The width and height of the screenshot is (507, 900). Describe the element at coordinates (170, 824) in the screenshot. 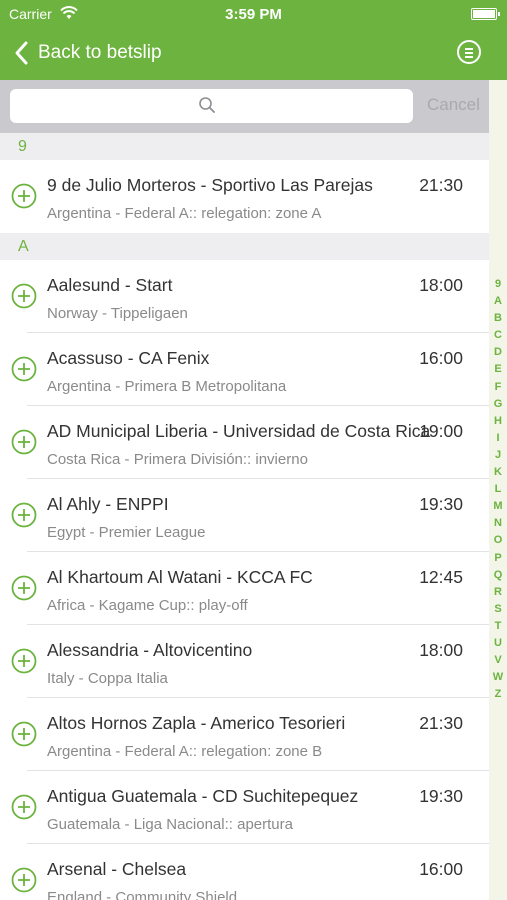

I see `match-league: Guatemala - Liga Nacional:: apertura` at that location.